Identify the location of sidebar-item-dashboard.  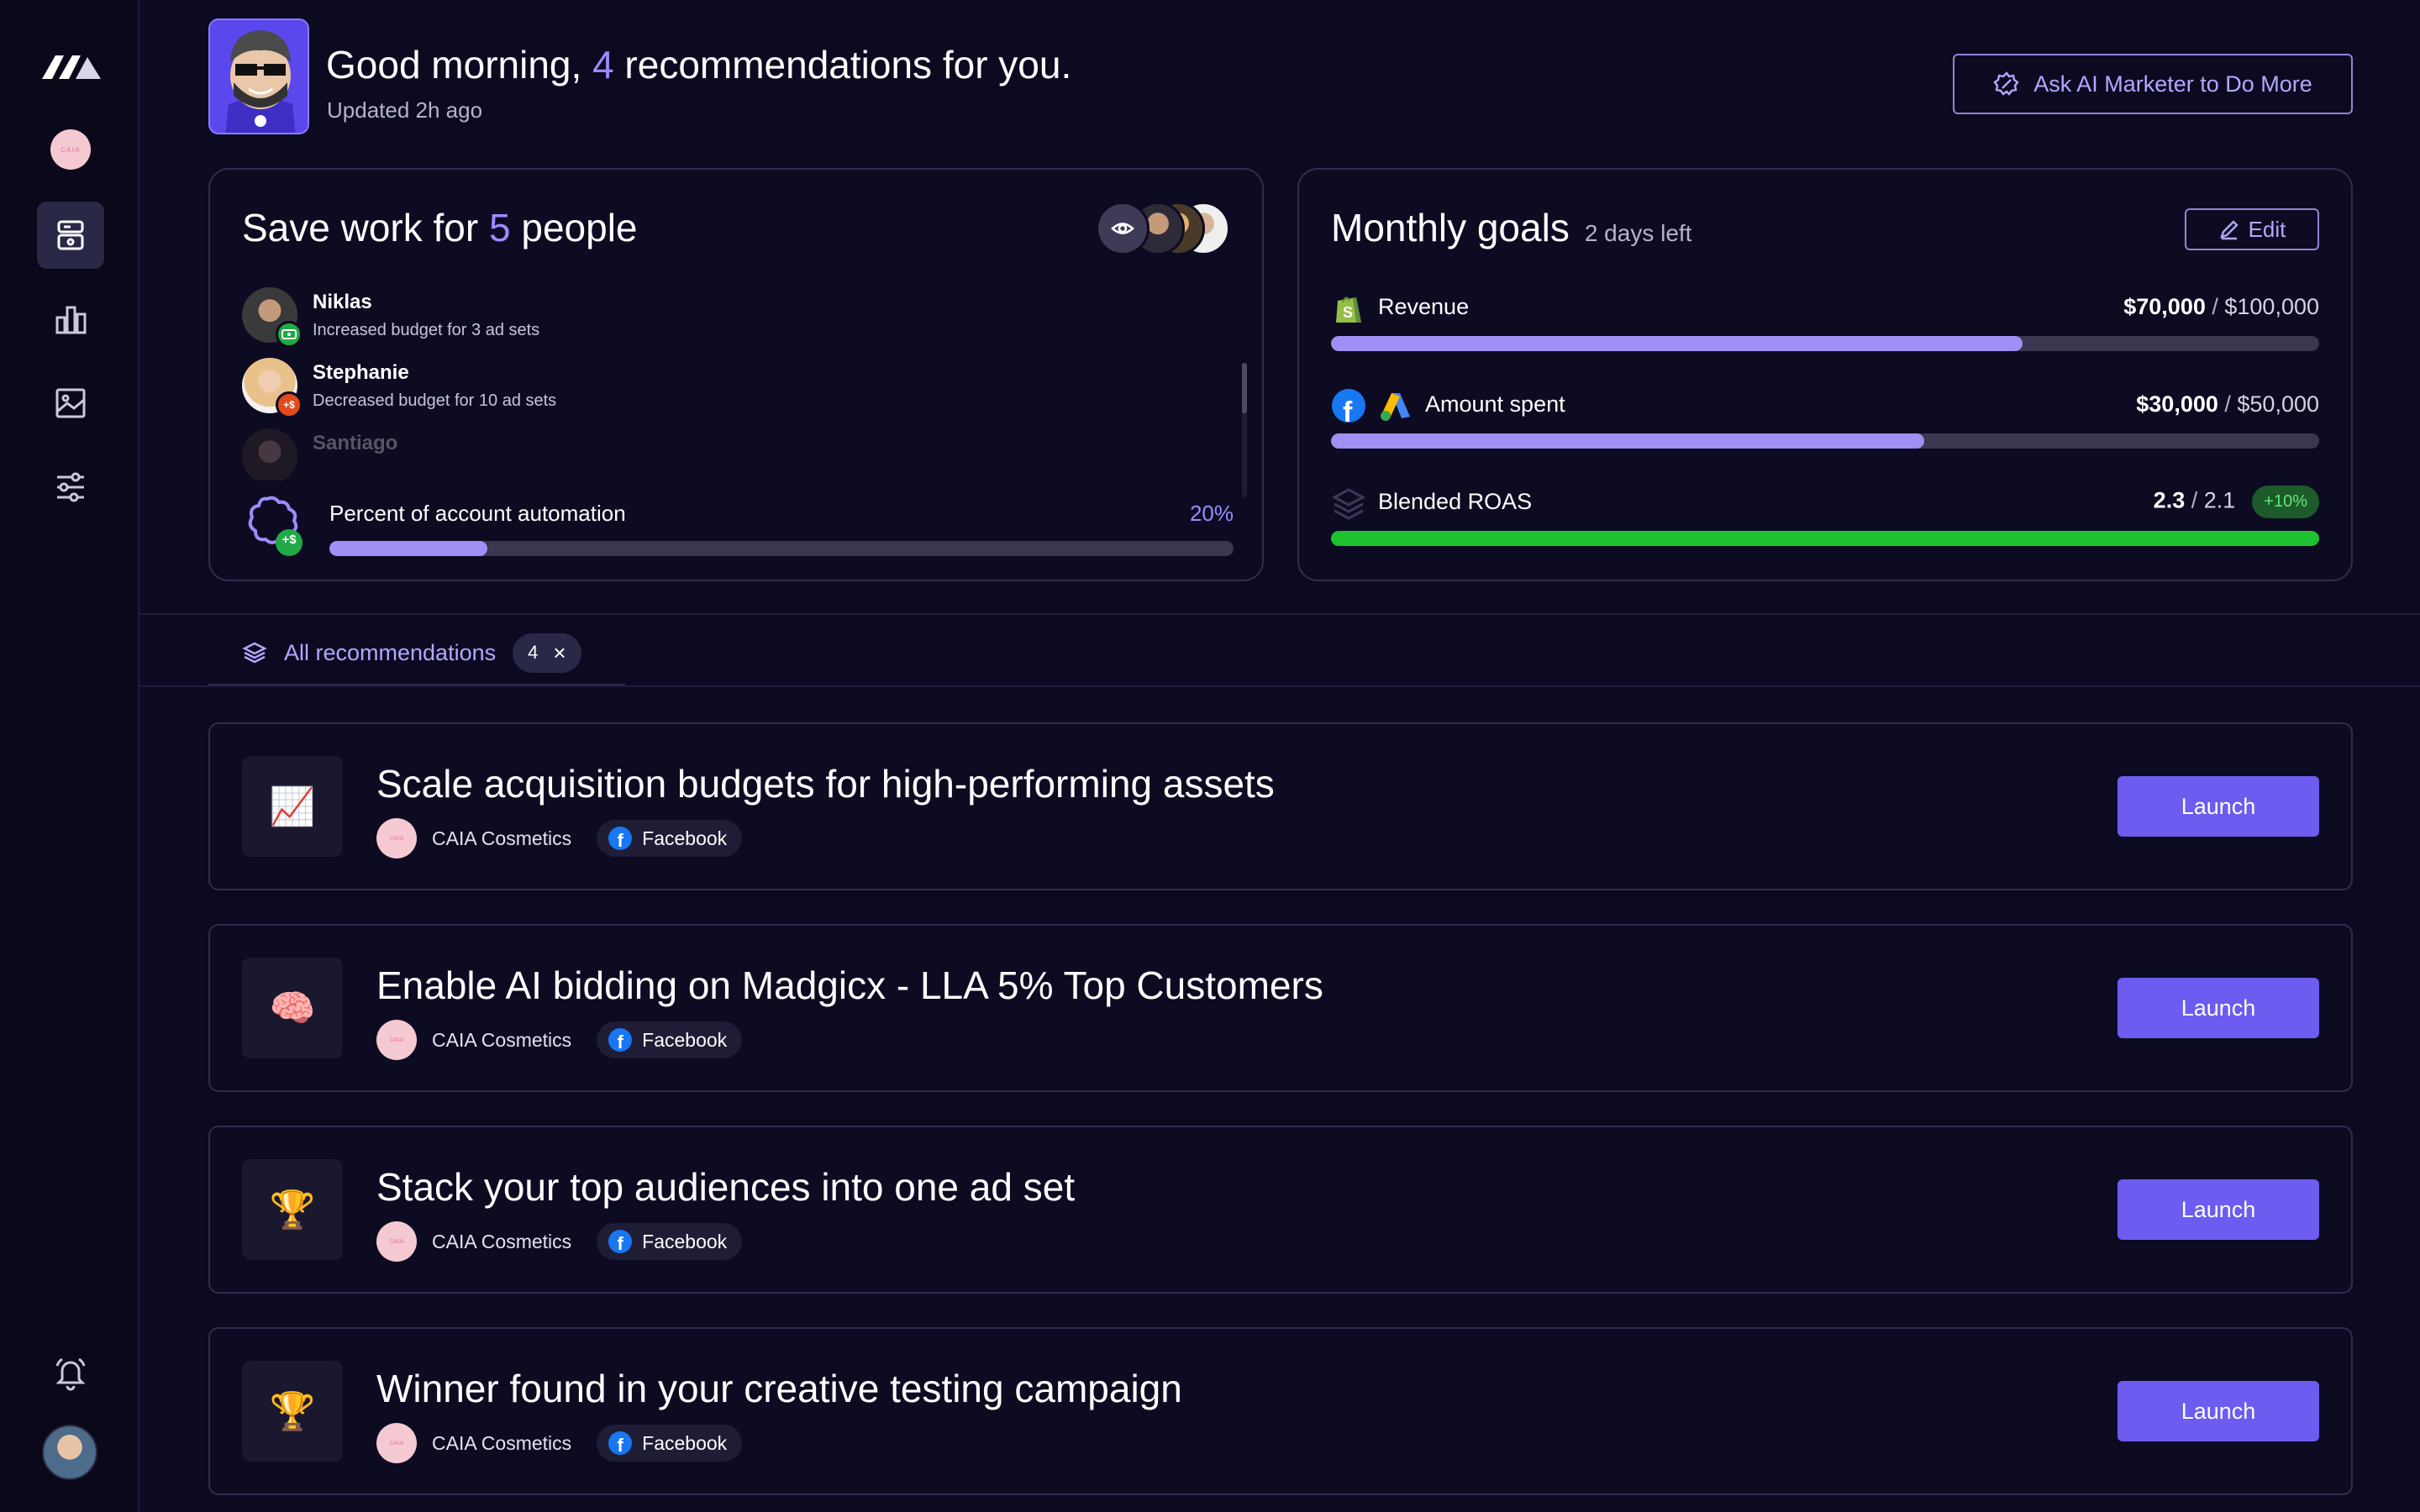
(70, 235).